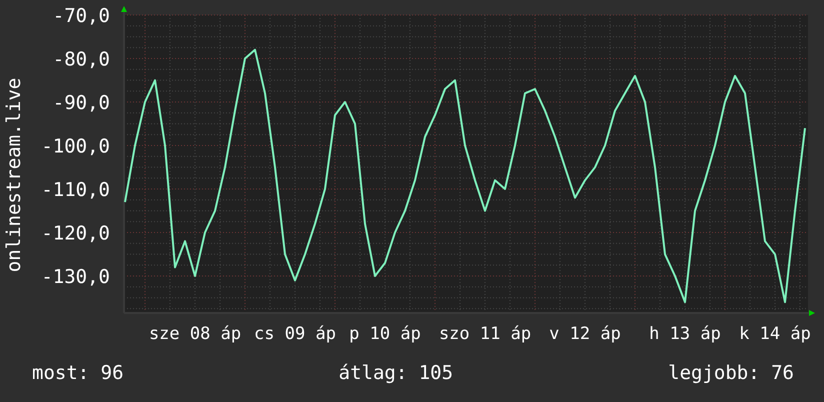  What do you see at coordinates (81, 16) in the screenshot?
I see `y-tick-label: -70,0` at bounding box center [81, 16].